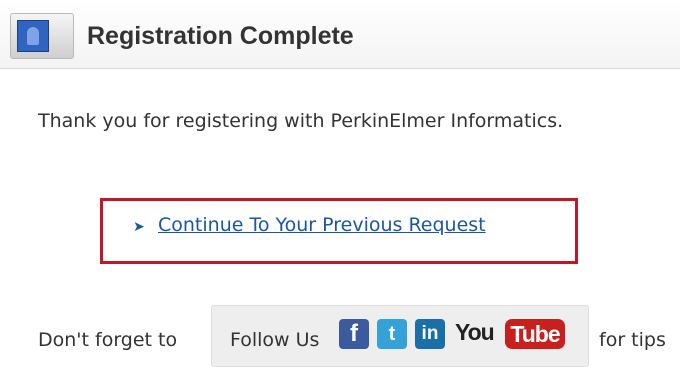 The height and width of the screenshot is (367, 680). I want to click on youtube-you-text: You, so click(475, 332).